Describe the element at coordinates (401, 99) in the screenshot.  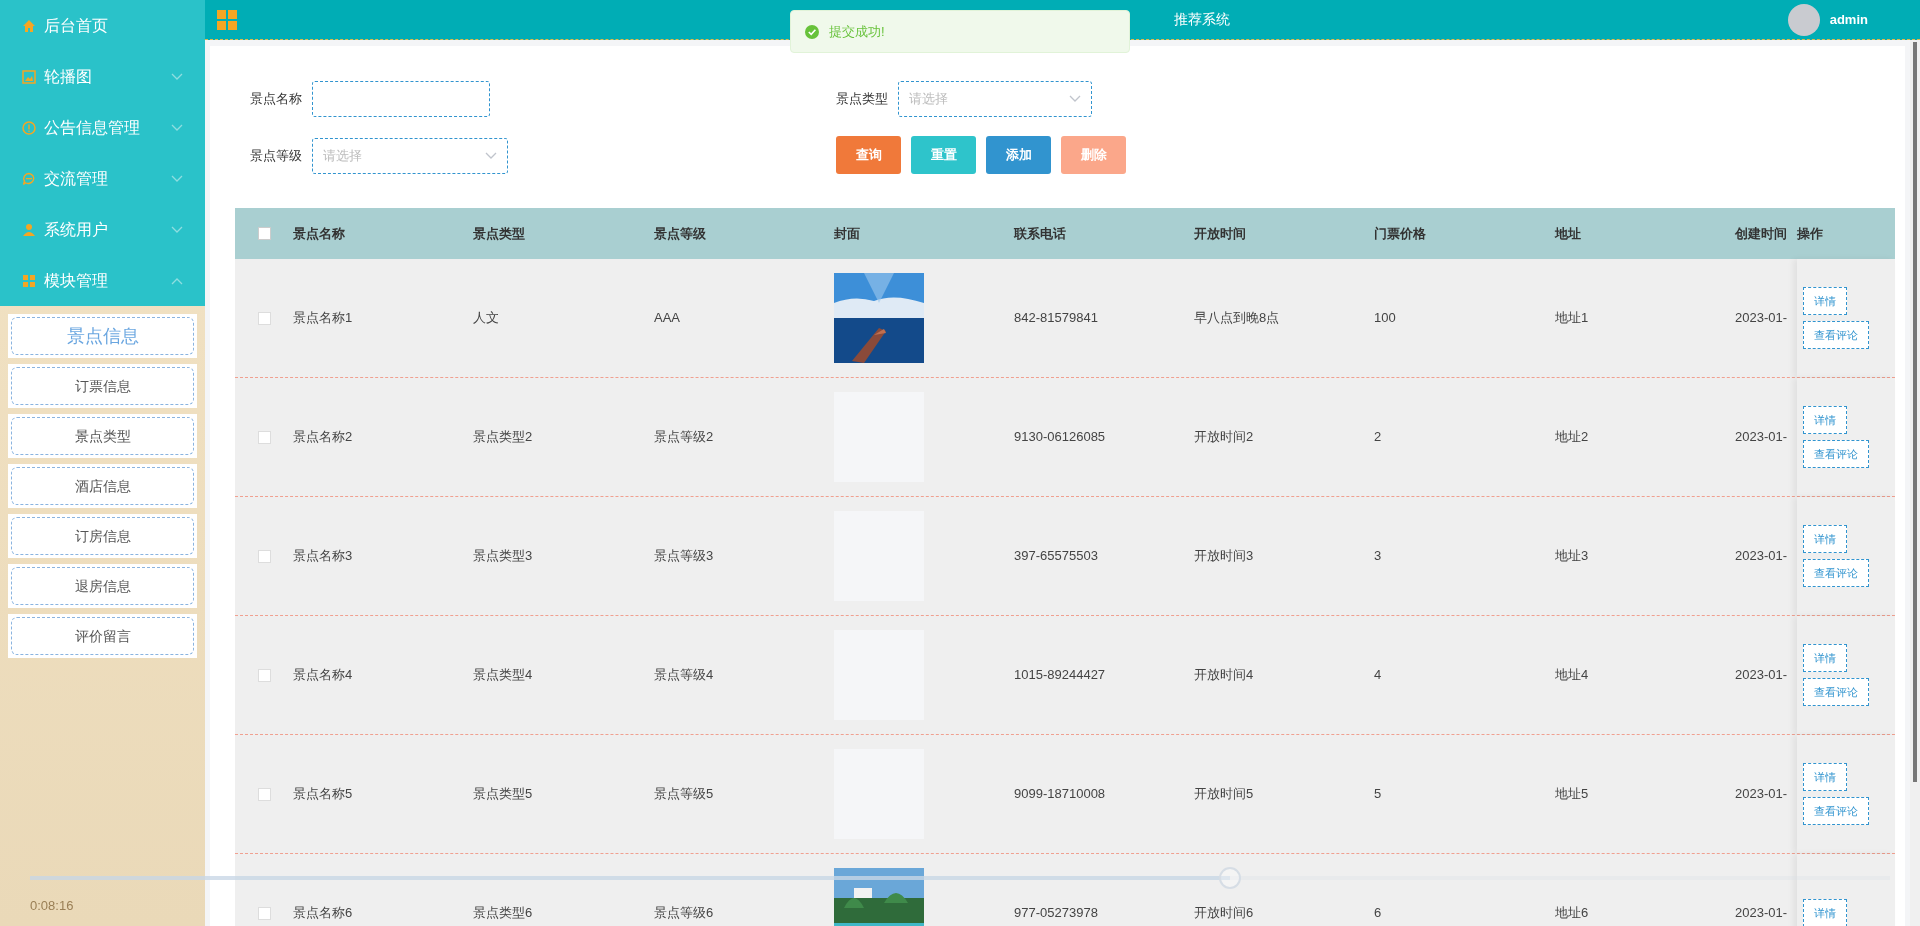
I see `text-field` at that location.